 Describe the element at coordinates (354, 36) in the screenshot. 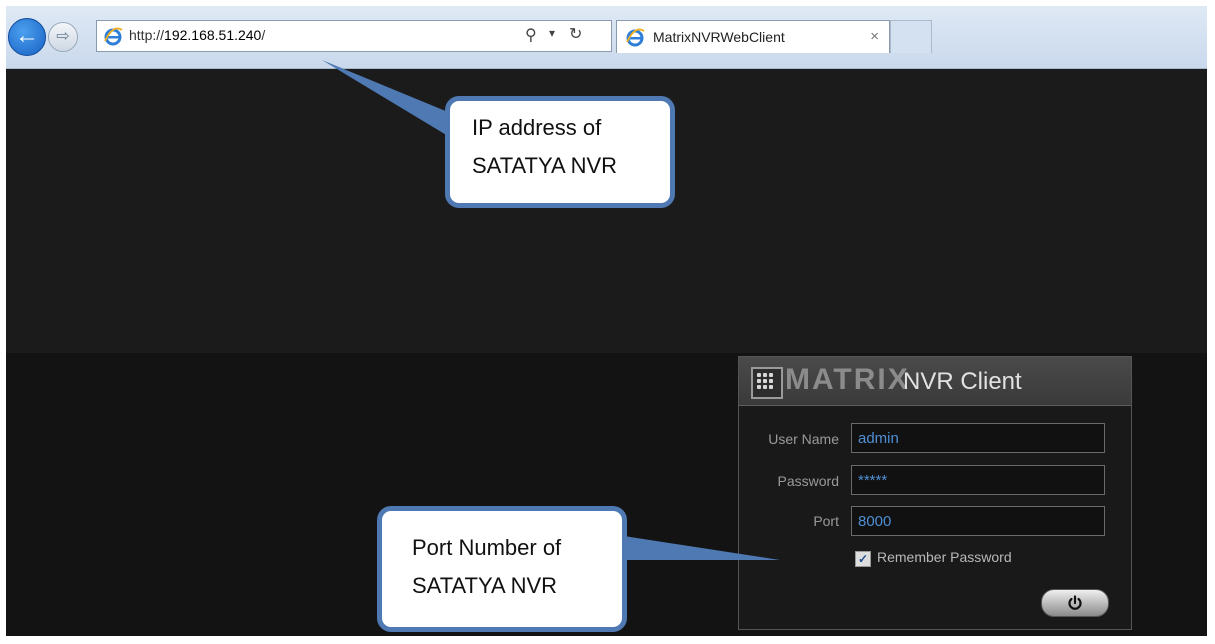

I see `address-bar: http://192.168.51.240/ ⚲ ▾ ↻` at that location.